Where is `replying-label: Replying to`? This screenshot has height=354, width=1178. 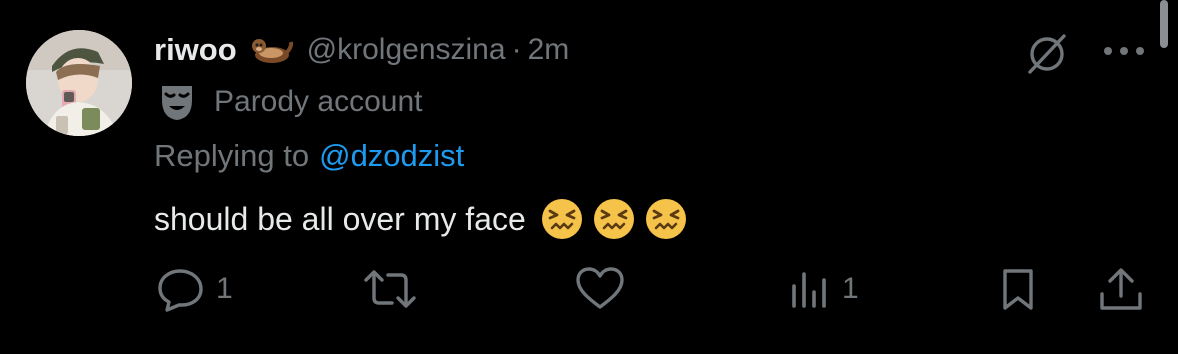 replying-label: Replying to is located at coordinates (232, 155).